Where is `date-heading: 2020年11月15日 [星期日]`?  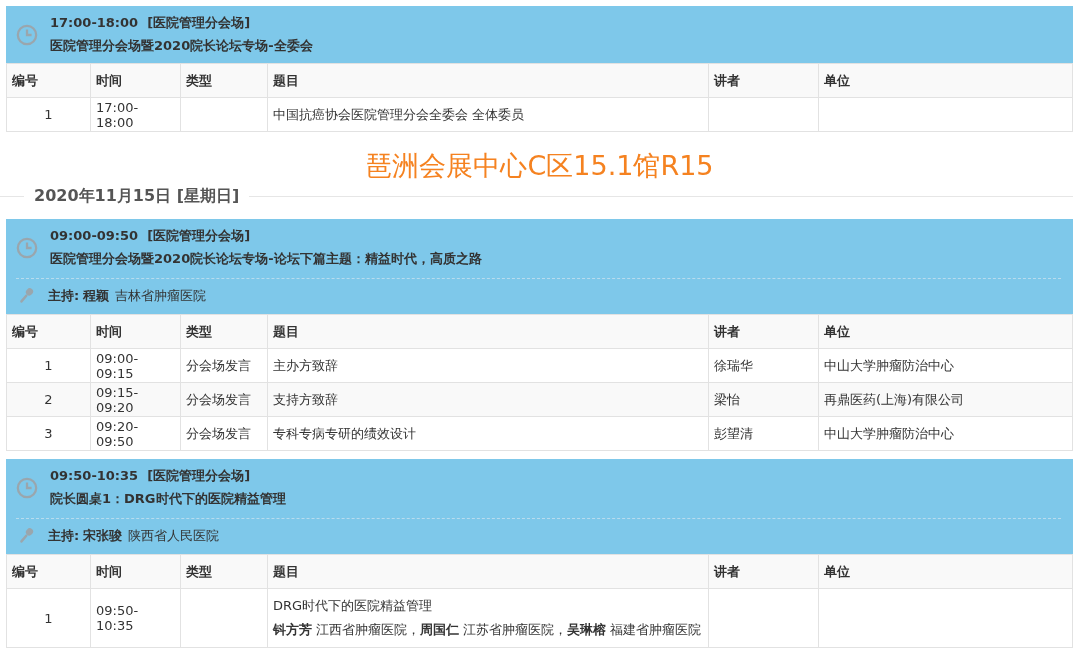
date-heading: 2020年11月15日 [星期日] is located at coordinates (137, 197).